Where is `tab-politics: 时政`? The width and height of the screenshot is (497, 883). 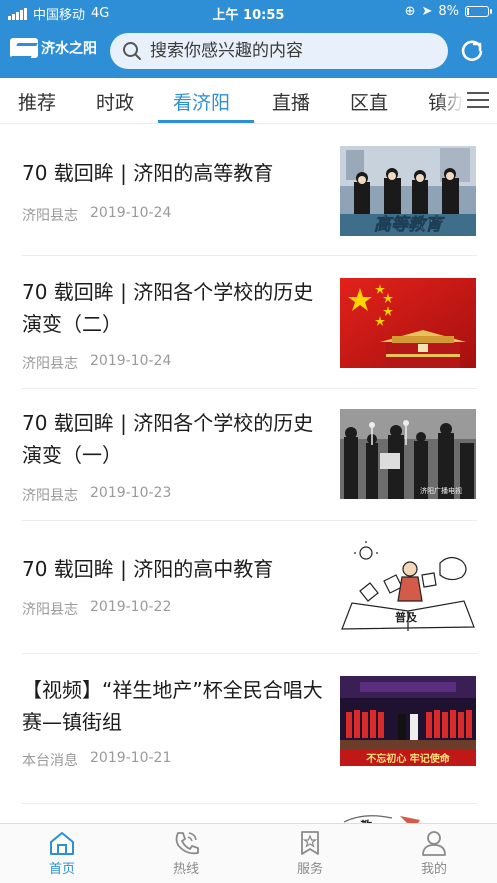
tab-politics: 时政 is located at coordinates (115, 101).